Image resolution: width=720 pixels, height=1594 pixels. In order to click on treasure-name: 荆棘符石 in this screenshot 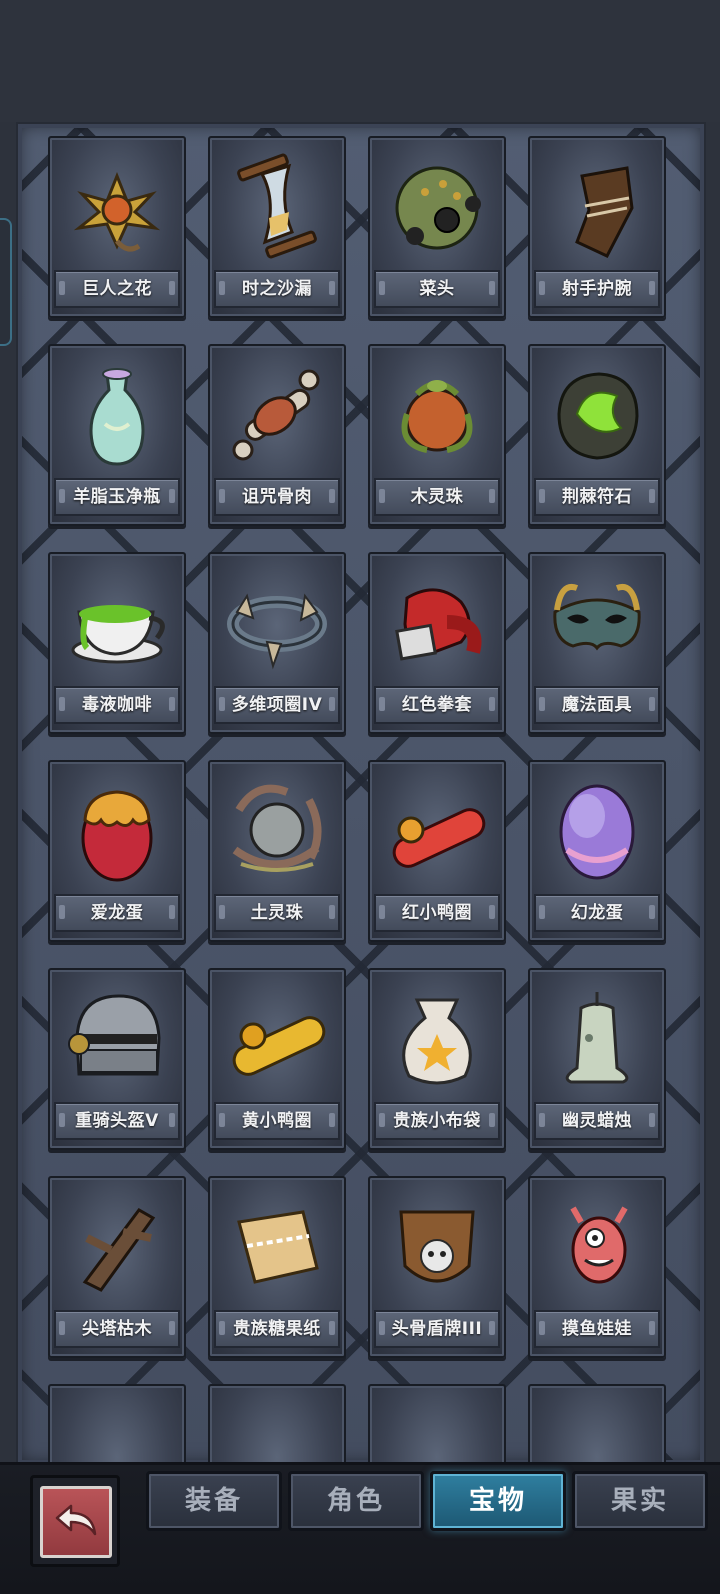, I will do `click(597, 497)`.